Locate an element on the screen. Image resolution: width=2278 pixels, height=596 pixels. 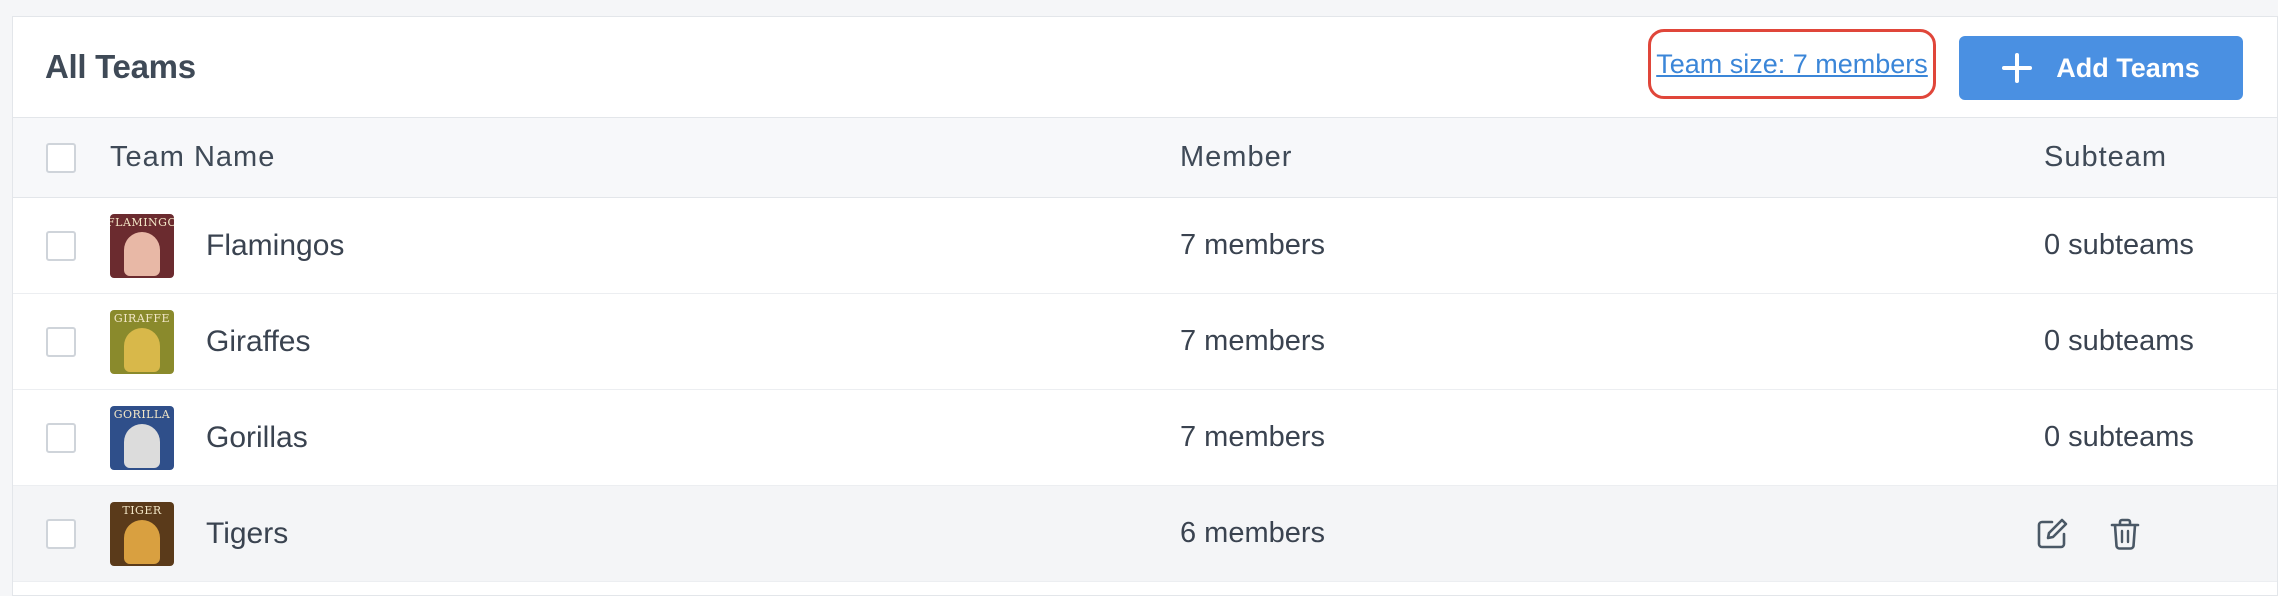
team-avatar: GORILLA is located at coordinates (142, 437).